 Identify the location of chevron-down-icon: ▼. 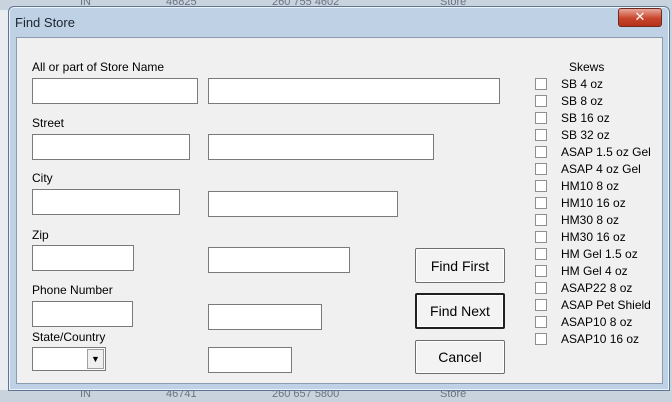
(95, 359).